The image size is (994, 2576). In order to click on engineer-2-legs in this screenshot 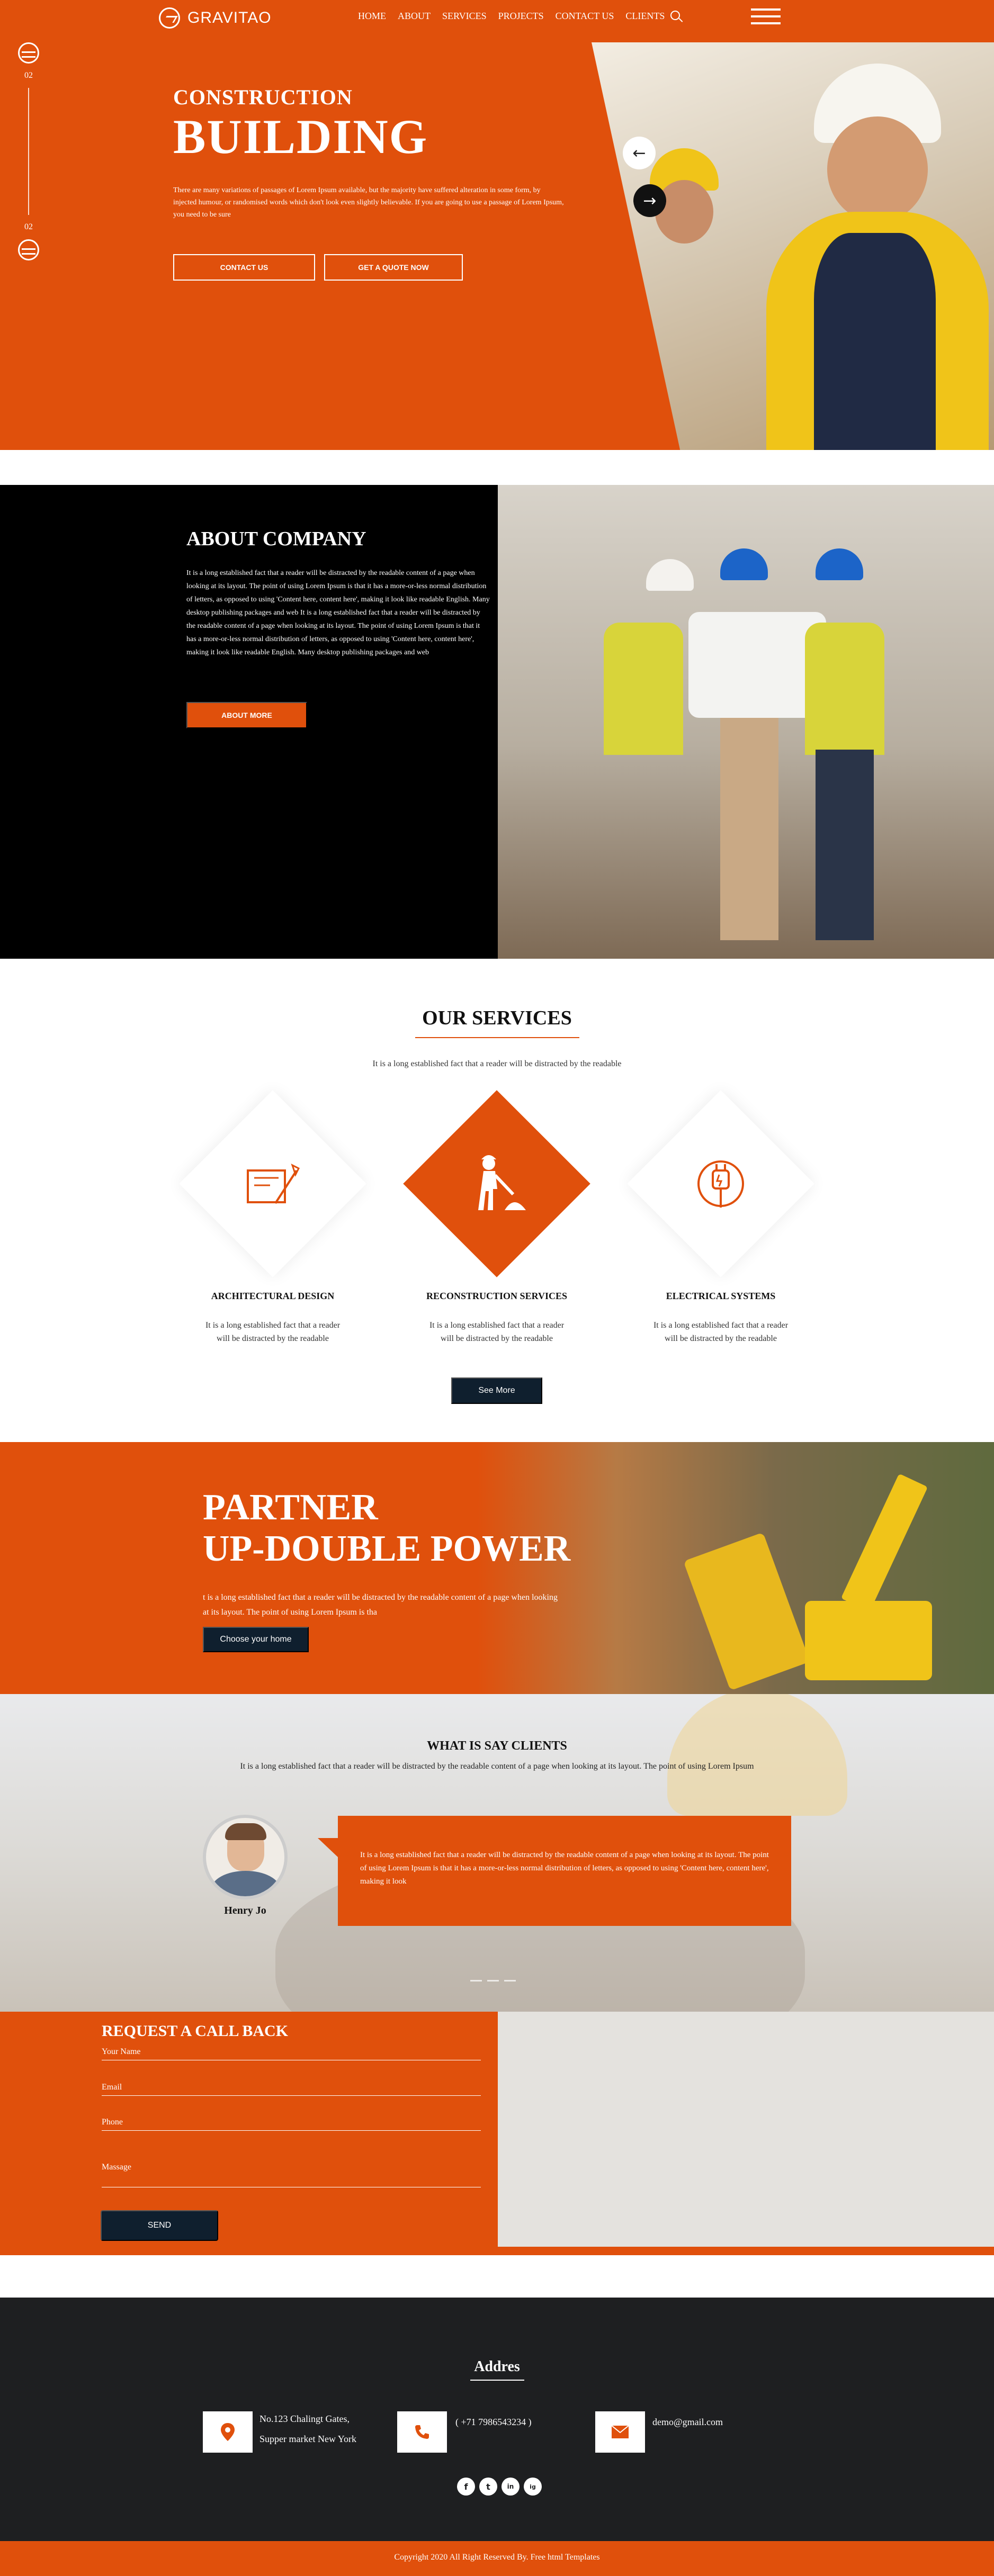, I will do `click(749, 829)`.